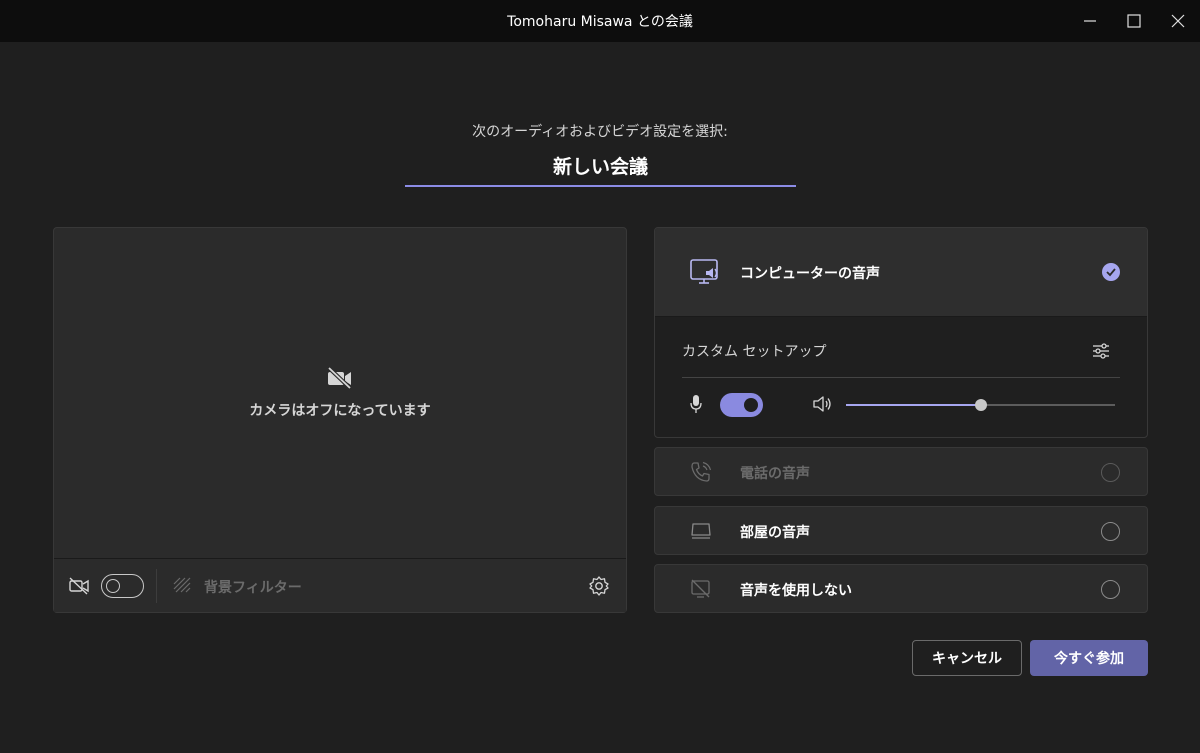  I want to click on audio-divider, so click(901, 377).